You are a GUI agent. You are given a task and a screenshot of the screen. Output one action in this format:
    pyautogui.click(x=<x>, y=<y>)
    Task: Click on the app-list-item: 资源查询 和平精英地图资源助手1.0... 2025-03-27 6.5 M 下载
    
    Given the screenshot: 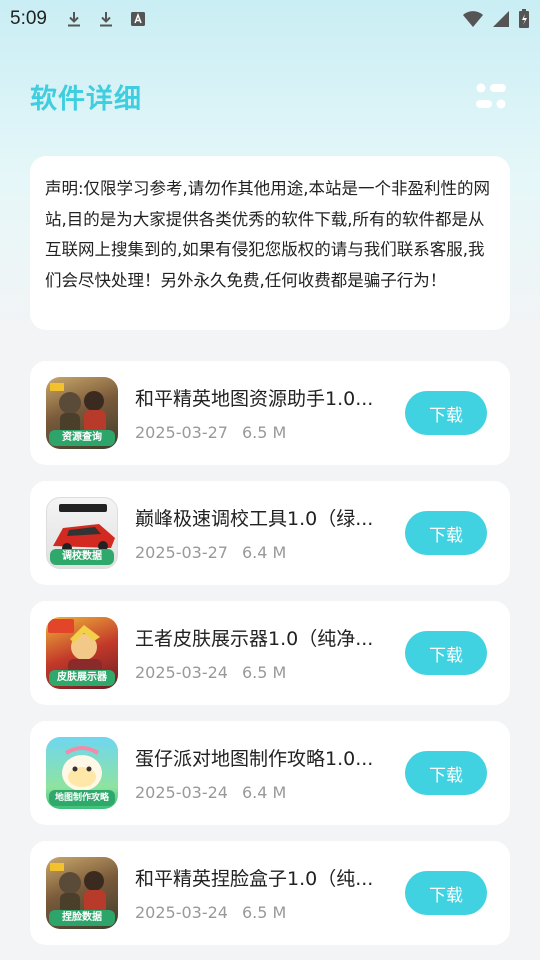 What is the action you would take?
    pyautogui.click(x=270, y=413)
    